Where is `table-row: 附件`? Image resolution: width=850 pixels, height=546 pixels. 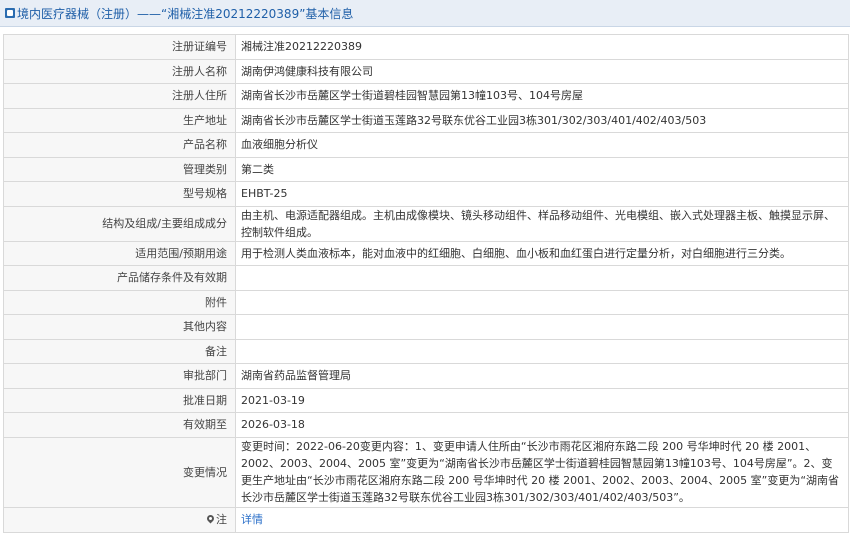
table-row: 附件 is located at coordinates (426, 302).